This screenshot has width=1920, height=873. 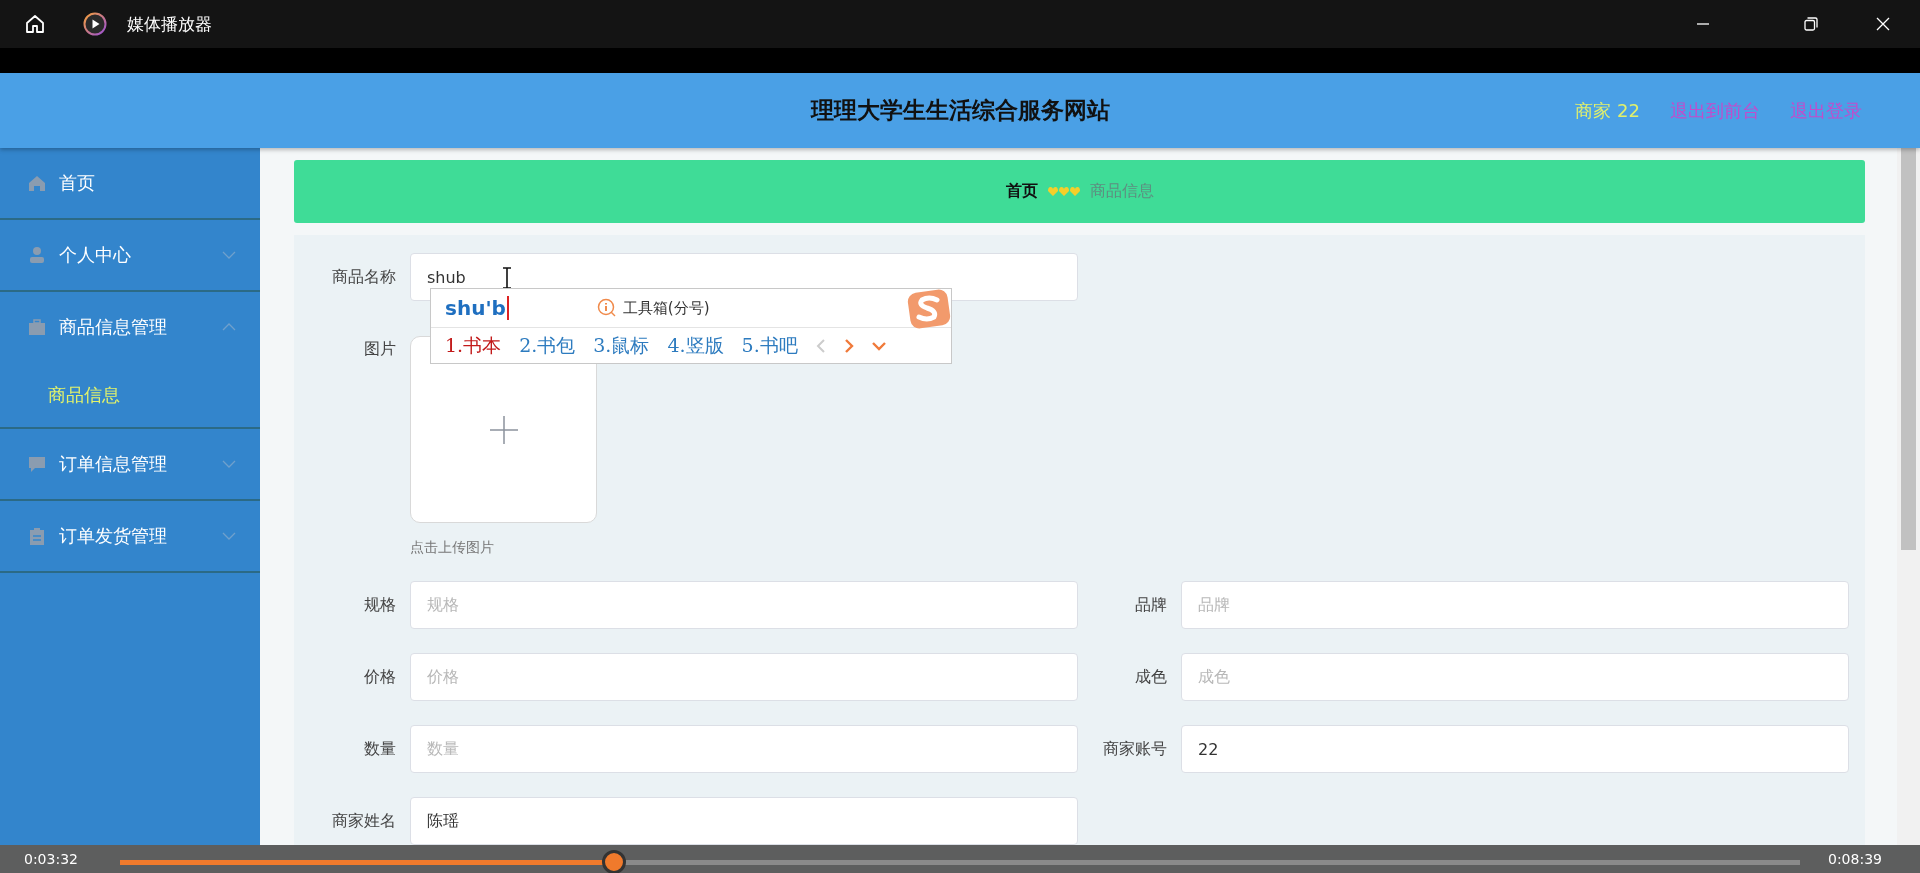 What do you see at coordinates (1515, 677) in the screenshot?
I see `input-field: 成色` at bounding box center [1515, 677].